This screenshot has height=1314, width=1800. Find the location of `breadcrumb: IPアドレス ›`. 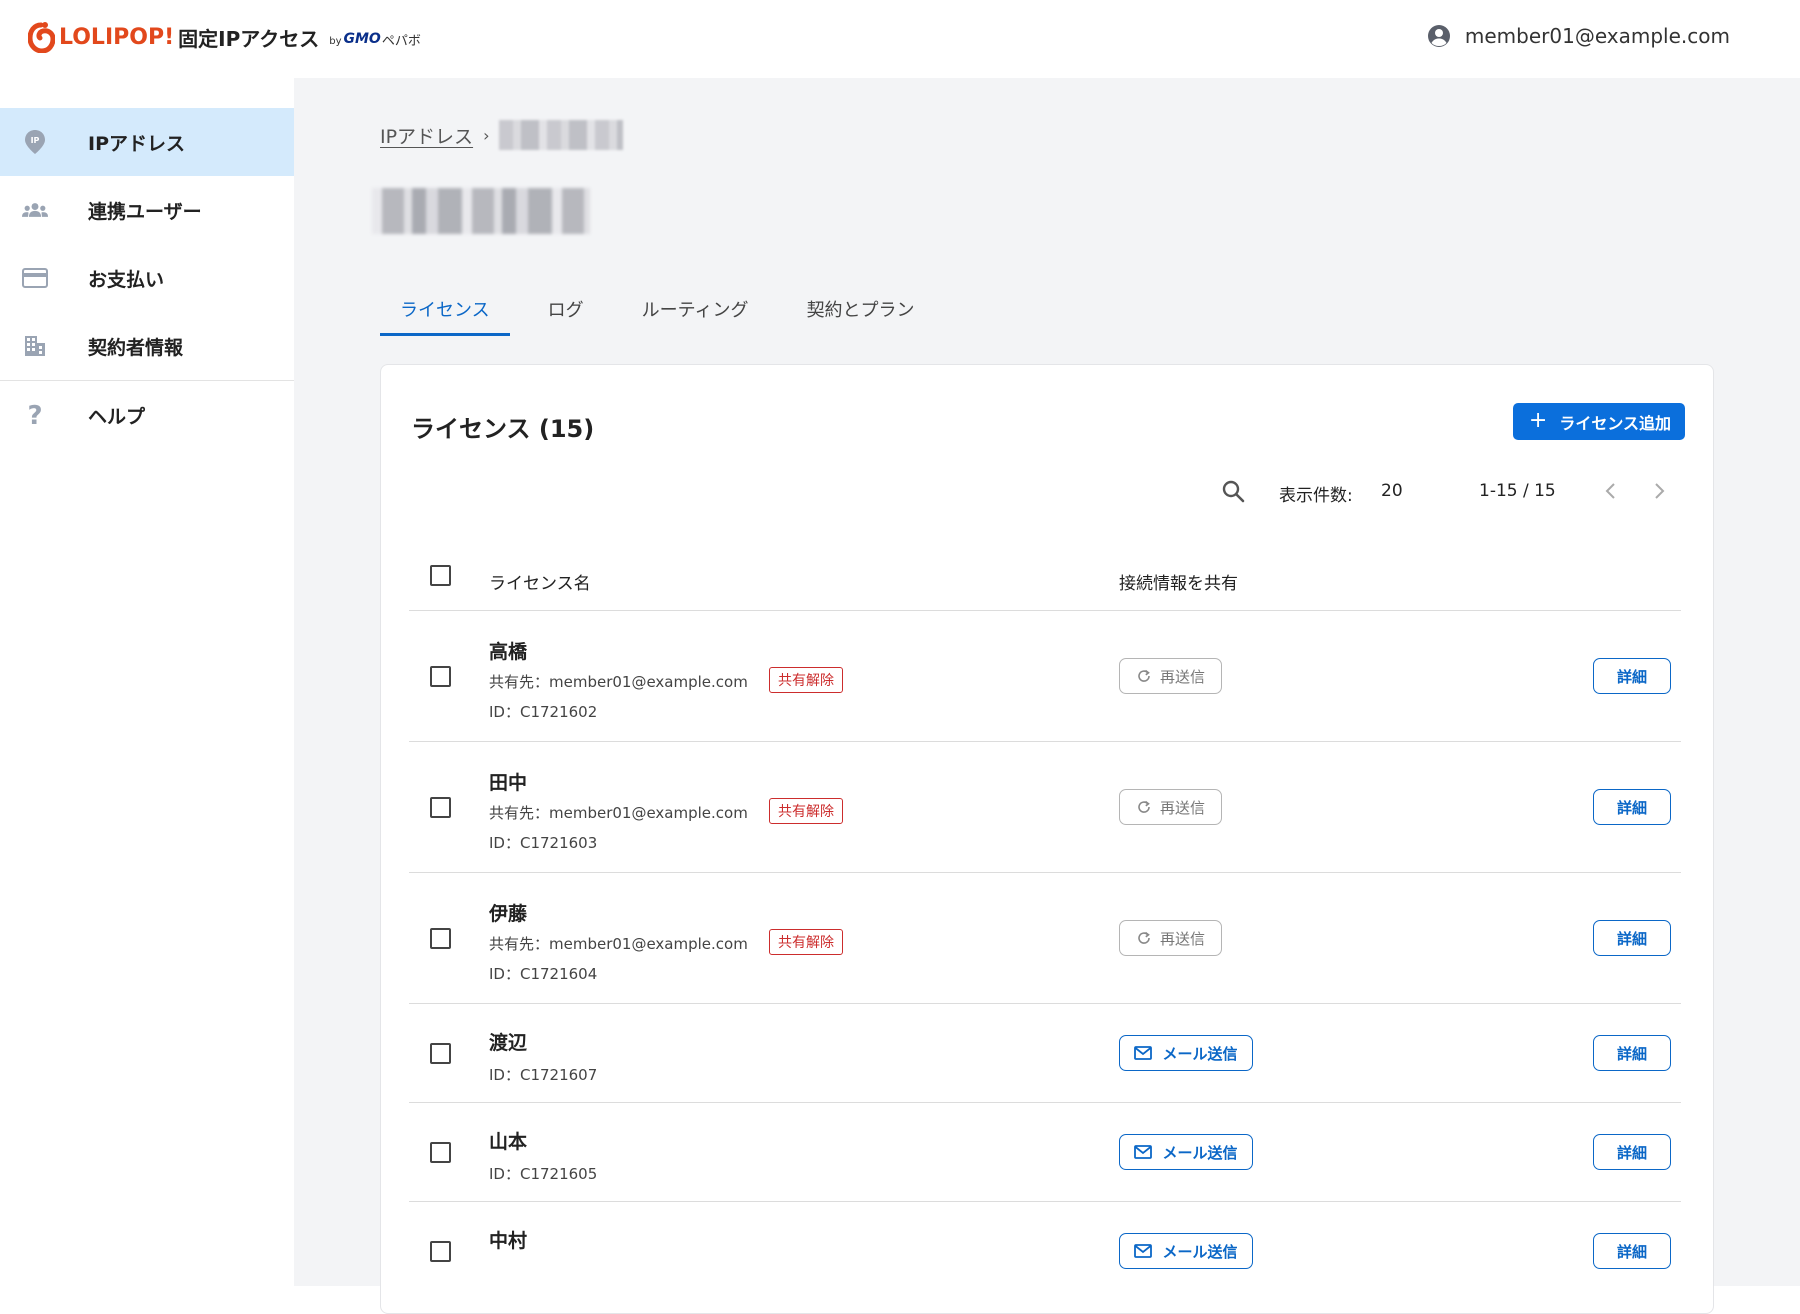

breadcrumb: IPアドレス › is located at coordinates (502, 135).